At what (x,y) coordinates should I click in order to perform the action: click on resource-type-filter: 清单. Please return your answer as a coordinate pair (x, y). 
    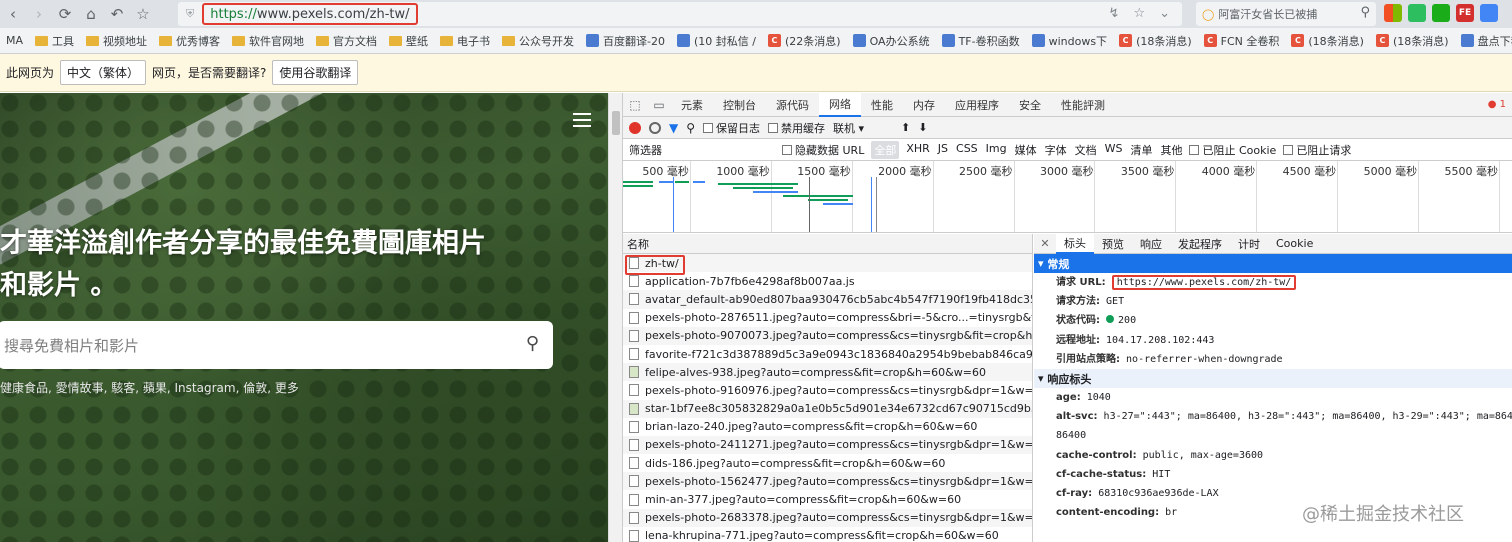
    Looking at the image, I should click on (1141, 150).